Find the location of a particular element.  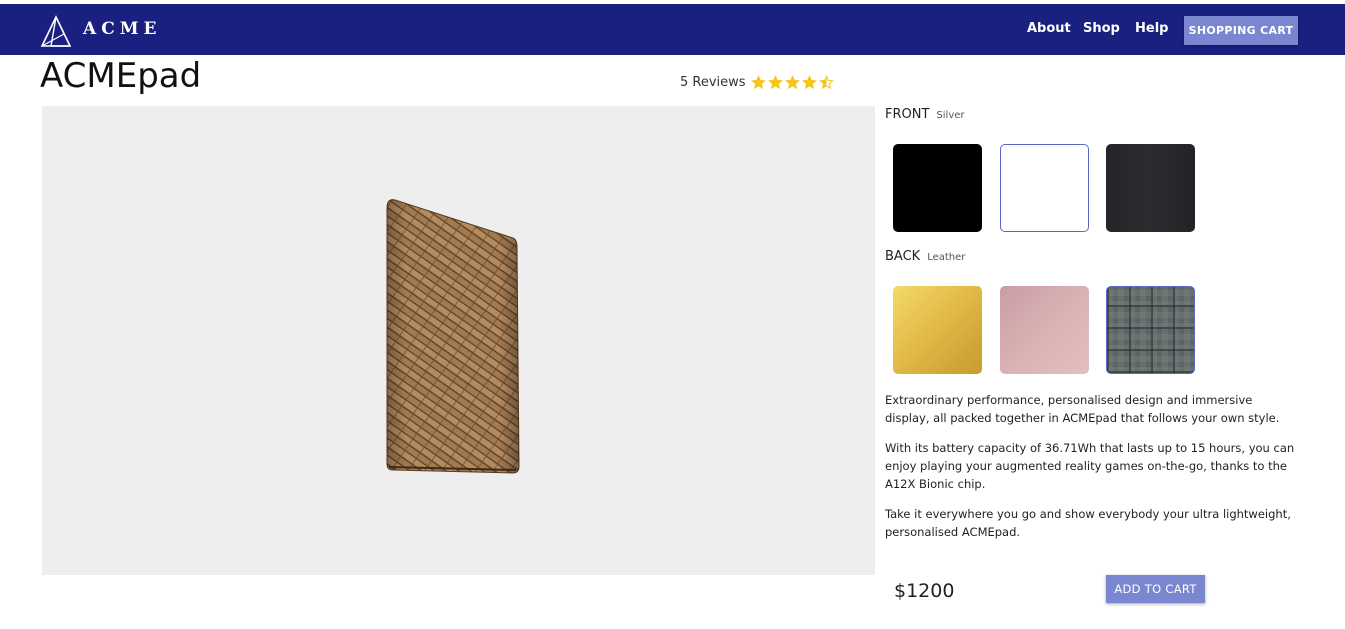

back-section-label: BACK Leather is located at coordinates (925, 256).